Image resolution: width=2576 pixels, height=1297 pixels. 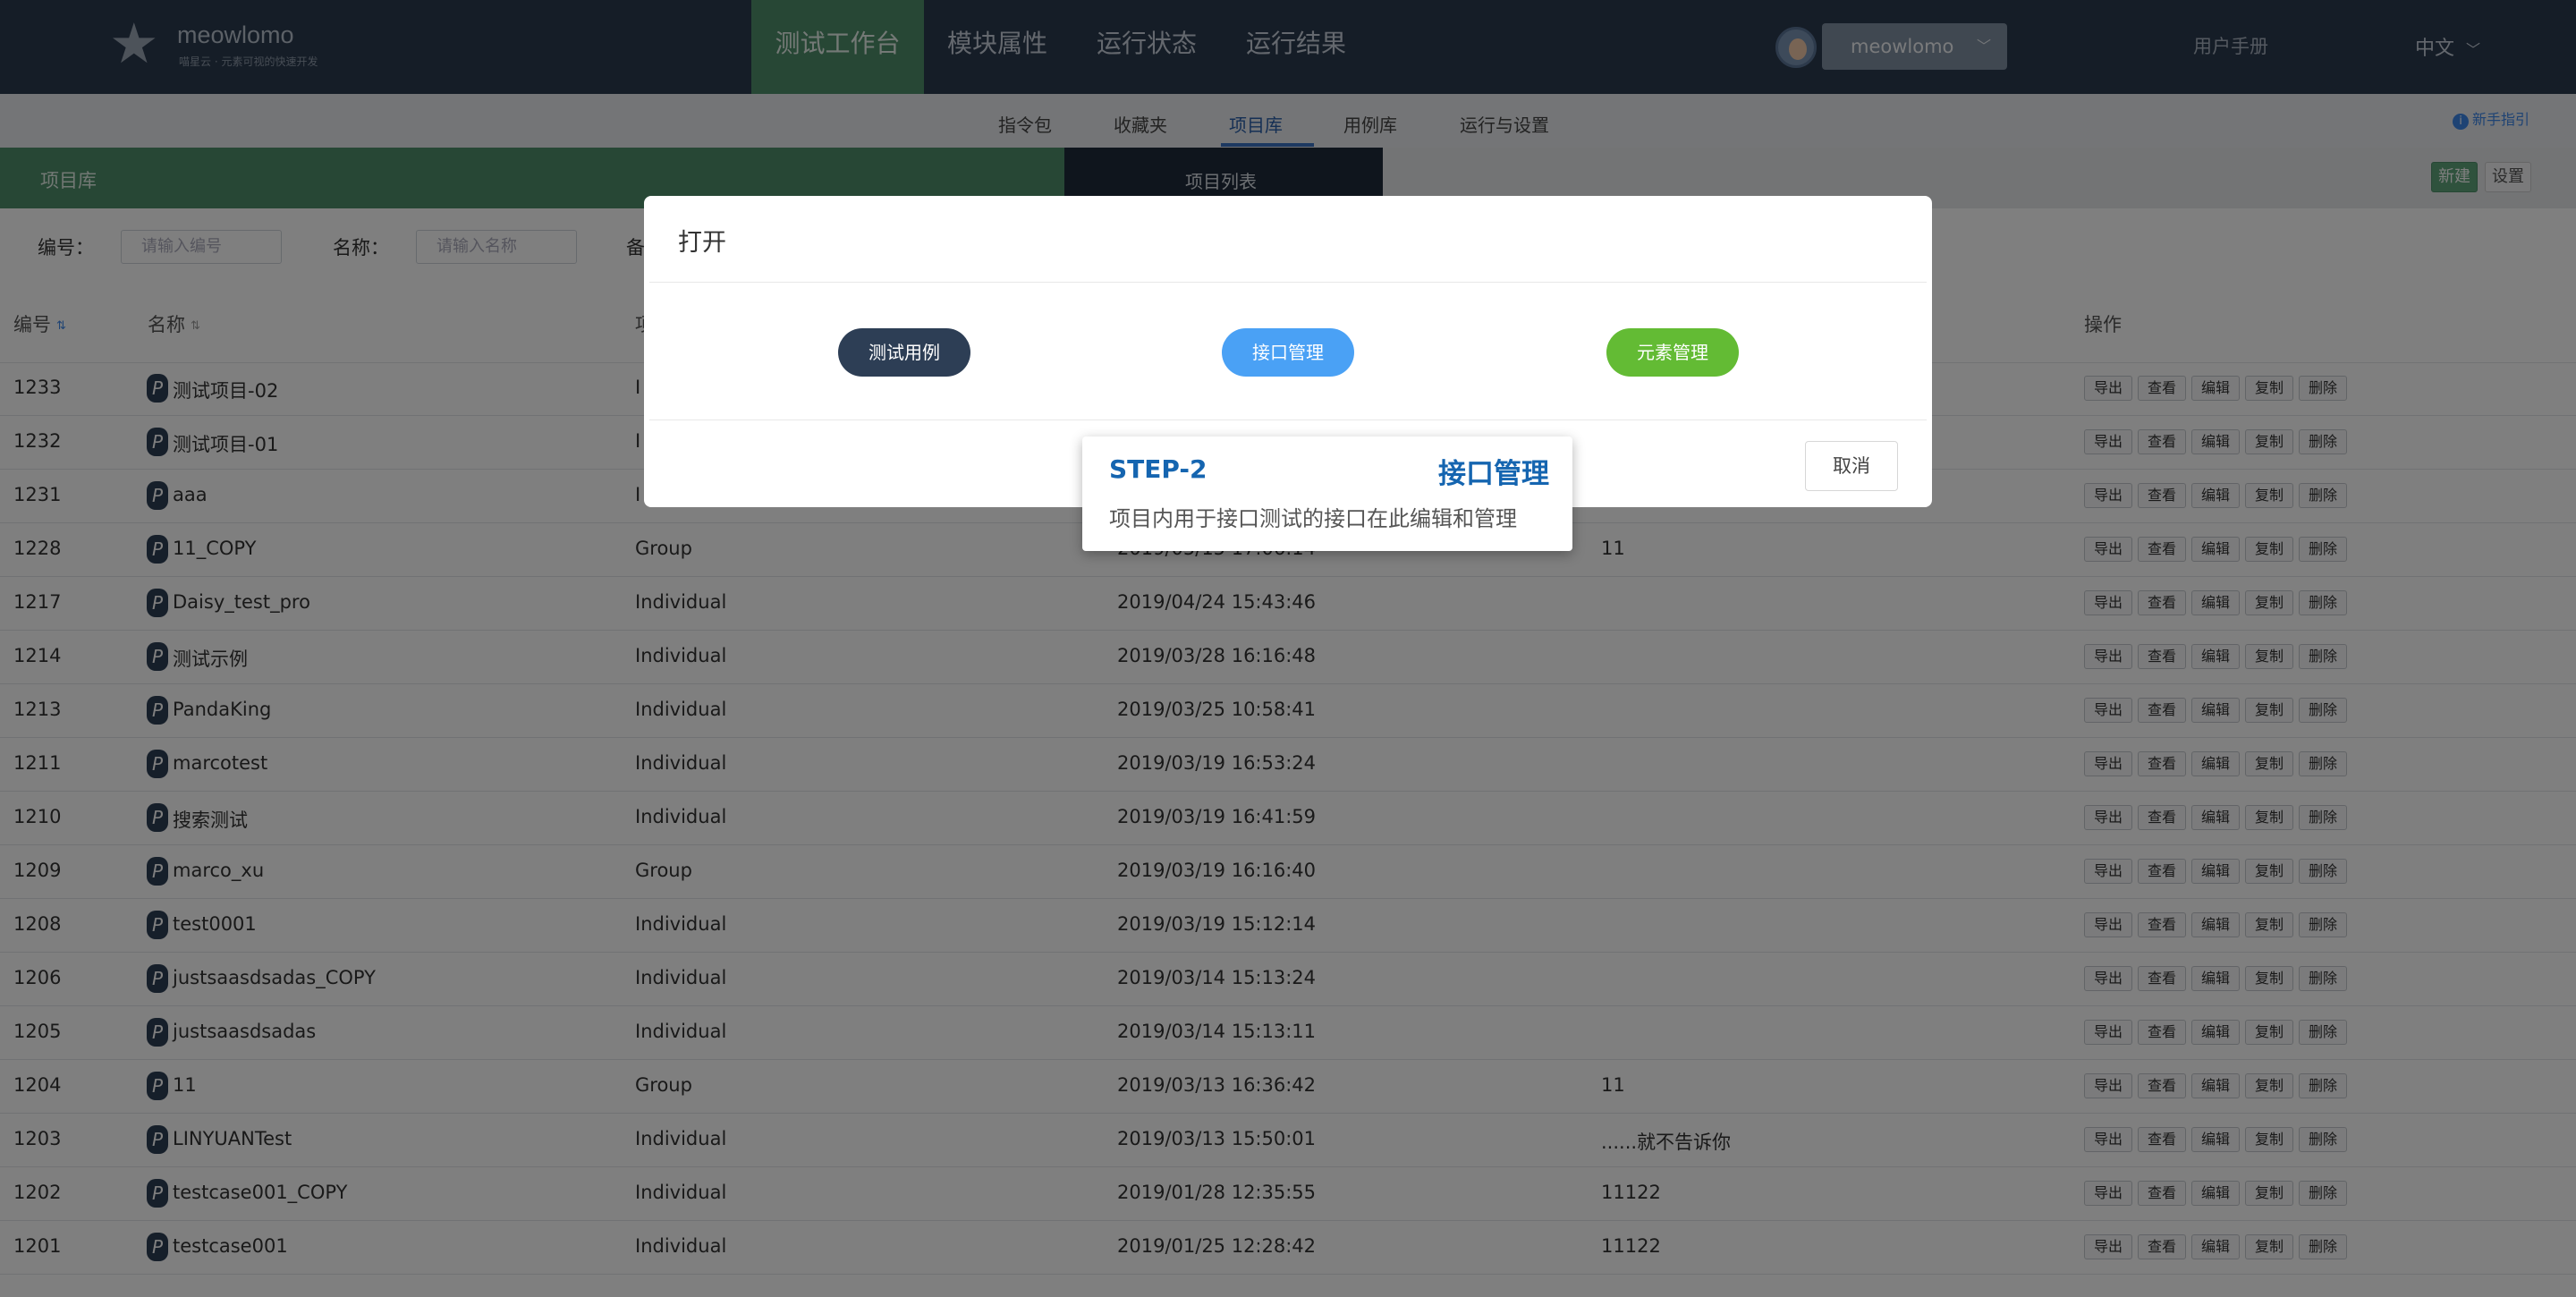 I want to click on api-management-button: 接口管理, so click(x=1288, y=352).